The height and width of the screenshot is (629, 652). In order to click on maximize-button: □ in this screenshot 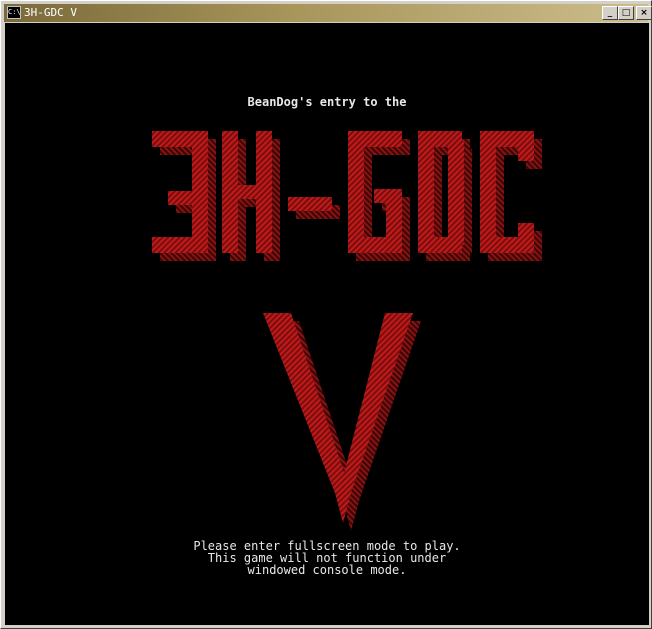, I will do `click(626, 13)`.